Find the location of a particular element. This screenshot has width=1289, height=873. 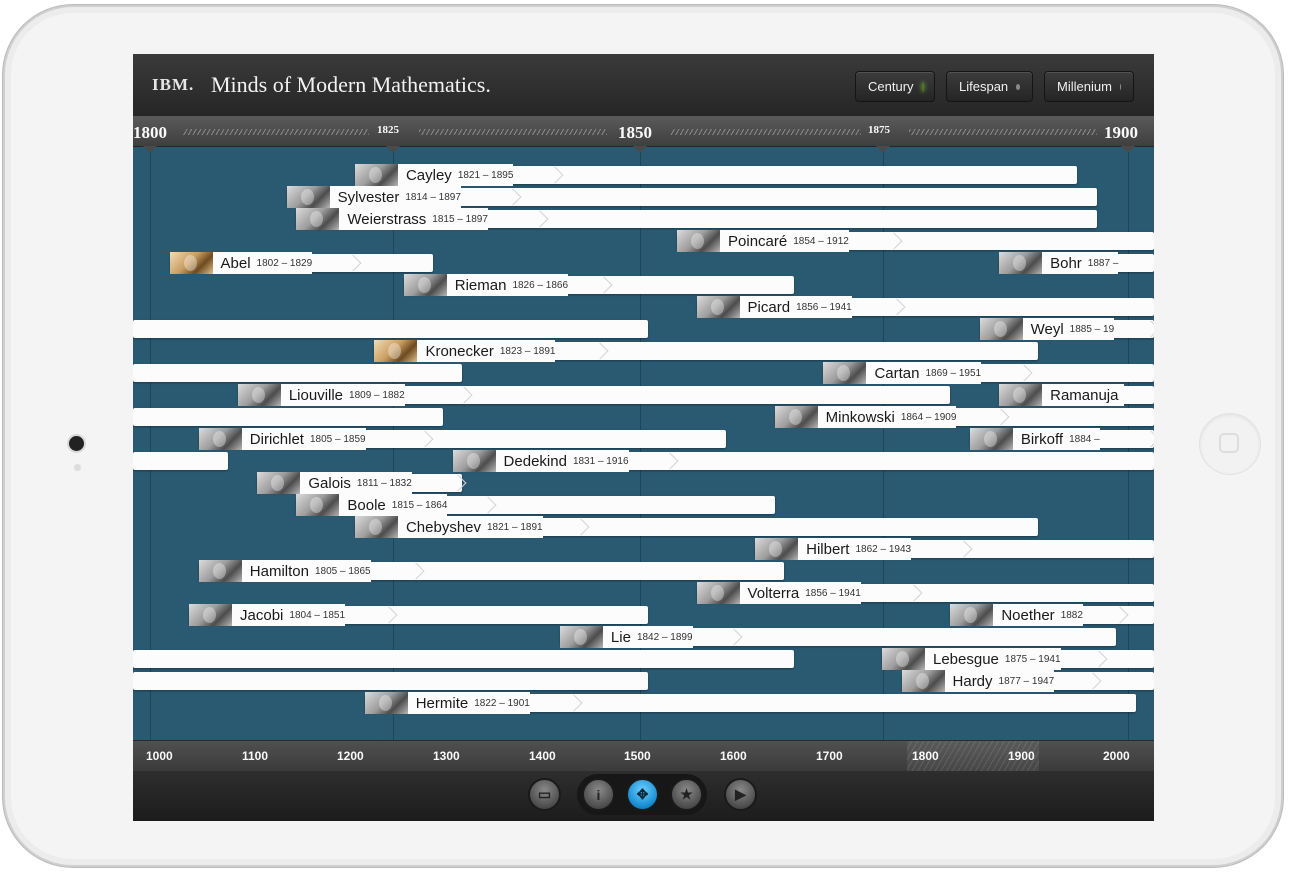

mathematician-label: Cartan 1869 – 1951 is located at coordinates (902, 373).